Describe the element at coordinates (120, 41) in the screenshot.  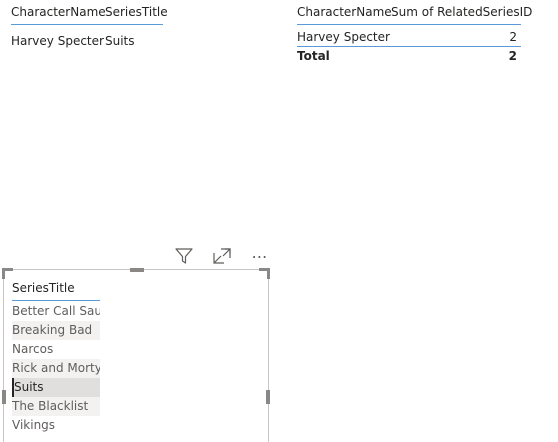
I see `cell-seriestitle: Suits` at that location.